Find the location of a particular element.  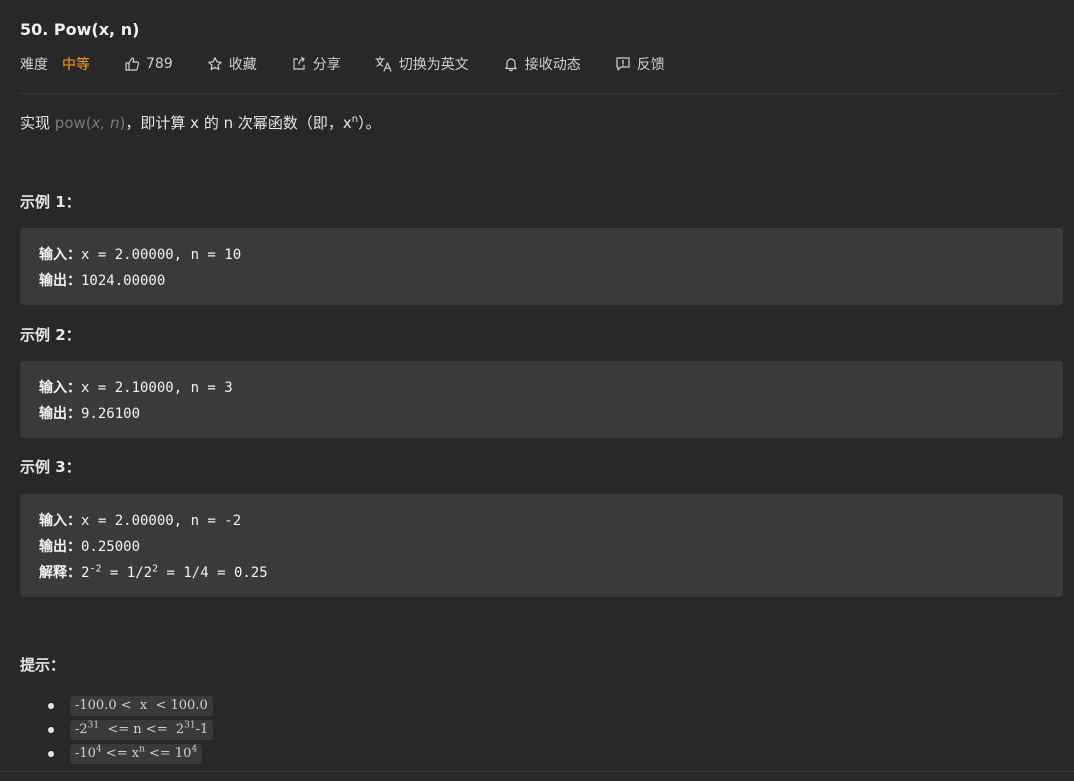

hint-item: -231 <= n <= 231-1 is located at coordinates (131, 730).